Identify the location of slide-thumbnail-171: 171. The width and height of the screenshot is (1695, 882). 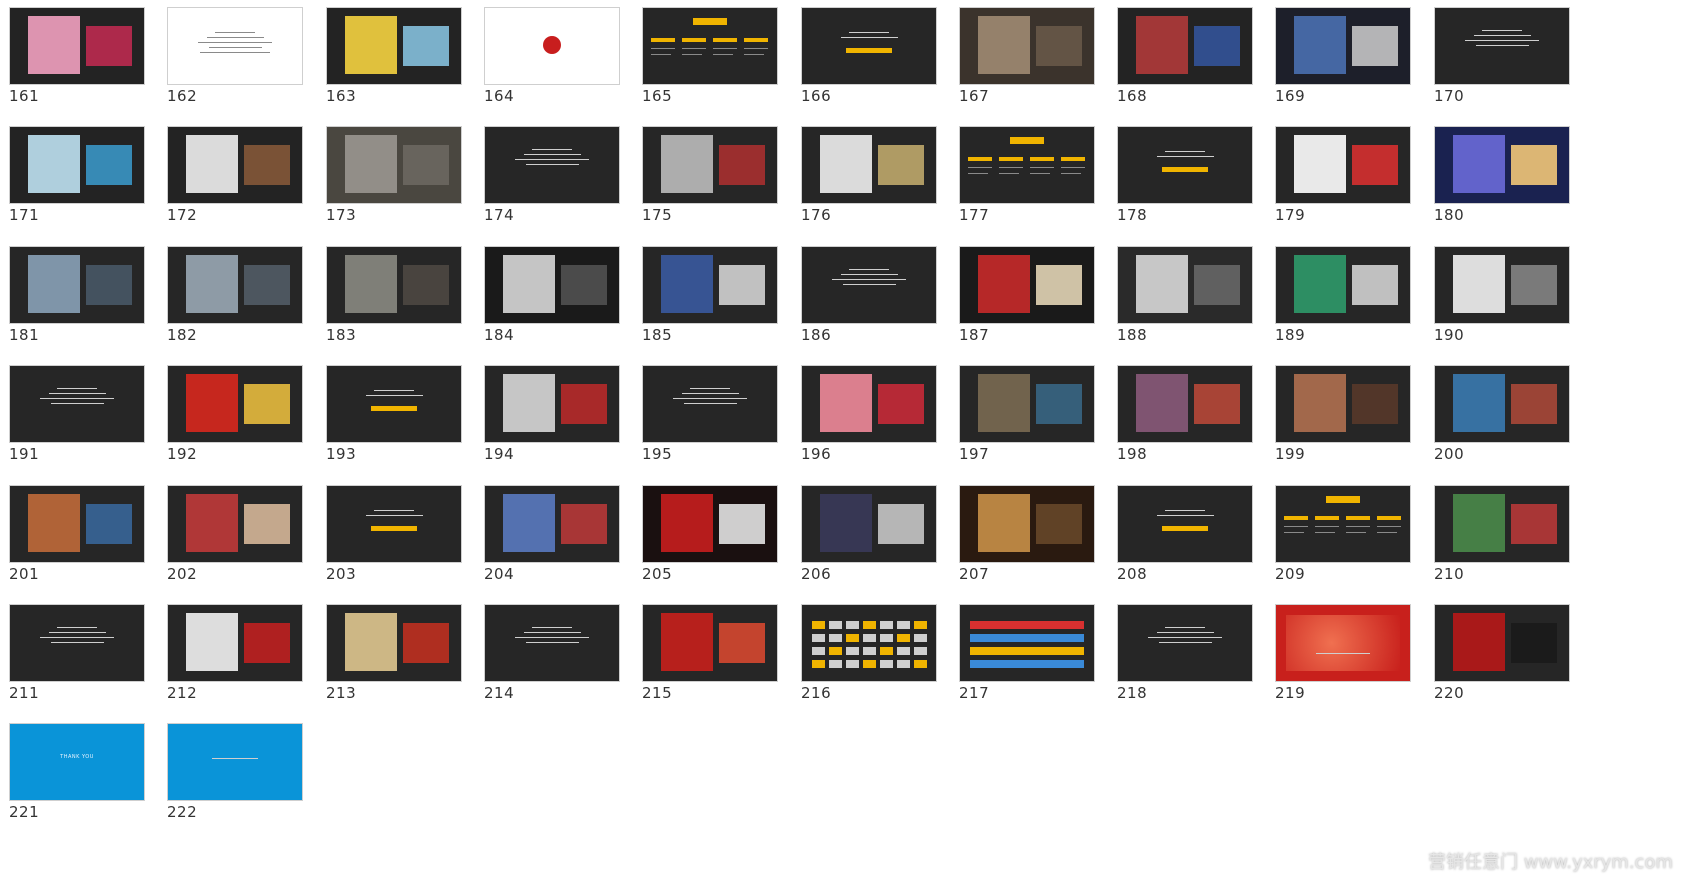
(84, 176).